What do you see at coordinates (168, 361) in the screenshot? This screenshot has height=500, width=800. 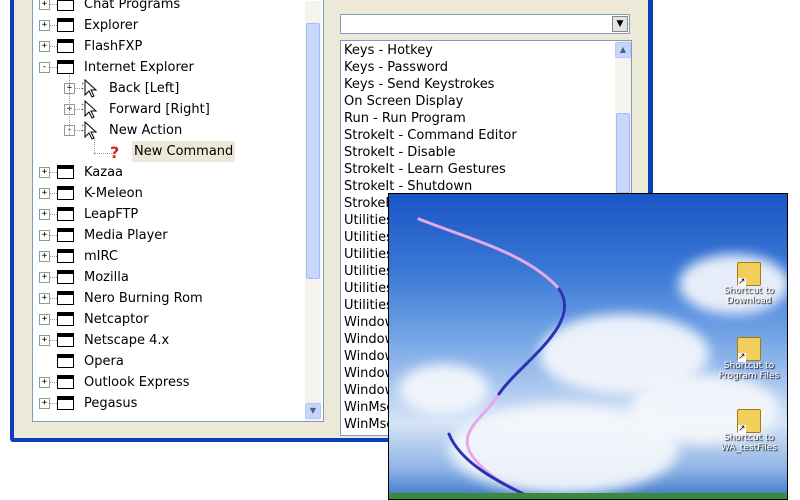 I see `tree-item: Opera` at bounding box center [168, 361].